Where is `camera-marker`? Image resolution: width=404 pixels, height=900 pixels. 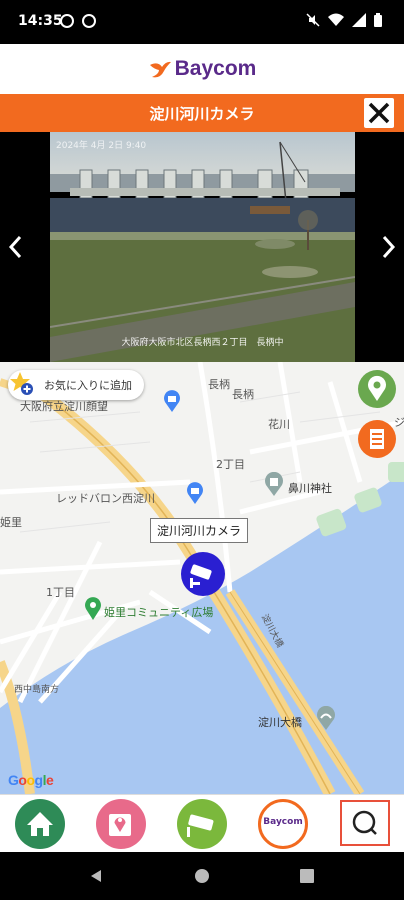 camera-marker is located at coordinates (203, 574).